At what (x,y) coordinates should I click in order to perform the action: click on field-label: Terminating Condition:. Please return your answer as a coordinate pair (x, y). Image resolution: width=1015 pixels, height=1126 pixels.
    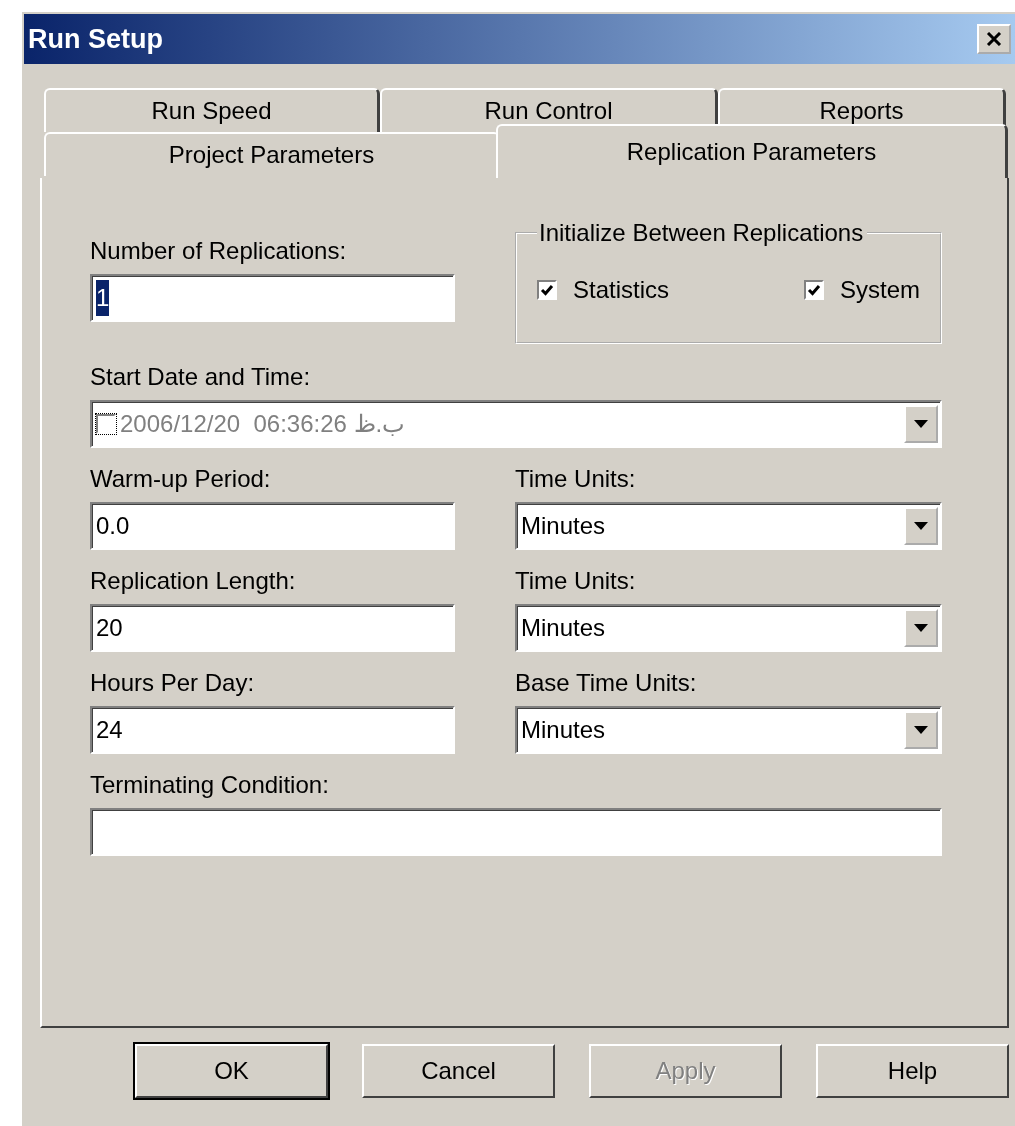
    Looking at the image, I should click on (210, 785).